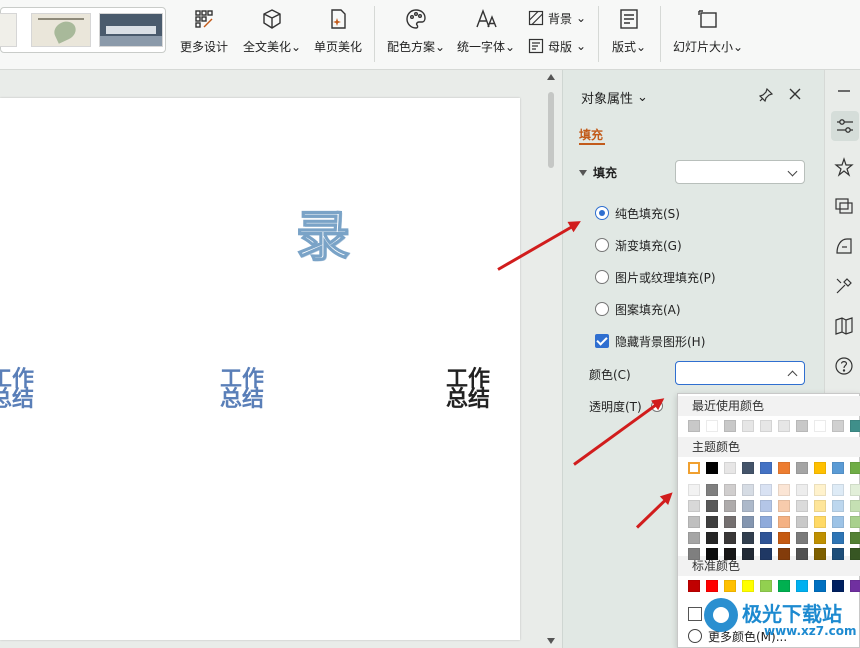  I want to click on tab-fill: 填充, so click(591, 134).